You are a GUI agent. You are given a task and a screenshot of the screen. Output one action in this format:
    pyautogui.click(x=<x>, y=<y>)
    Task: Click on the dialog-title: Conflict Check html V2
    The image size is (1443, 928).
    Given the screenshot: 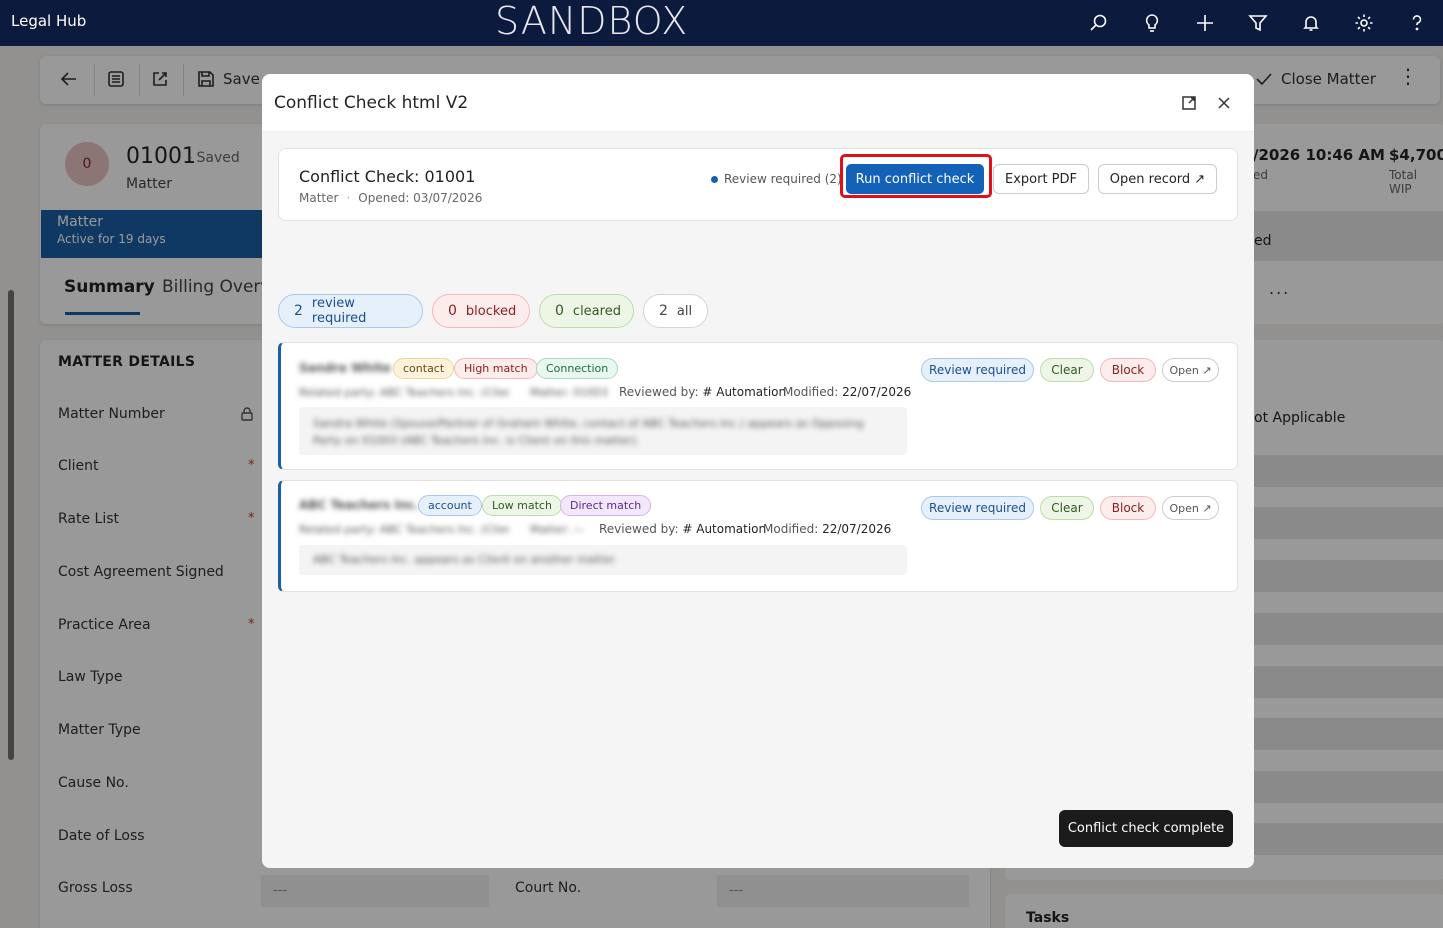 What is the action you would take?
    pyautogui.click(x=371, y=103)
    